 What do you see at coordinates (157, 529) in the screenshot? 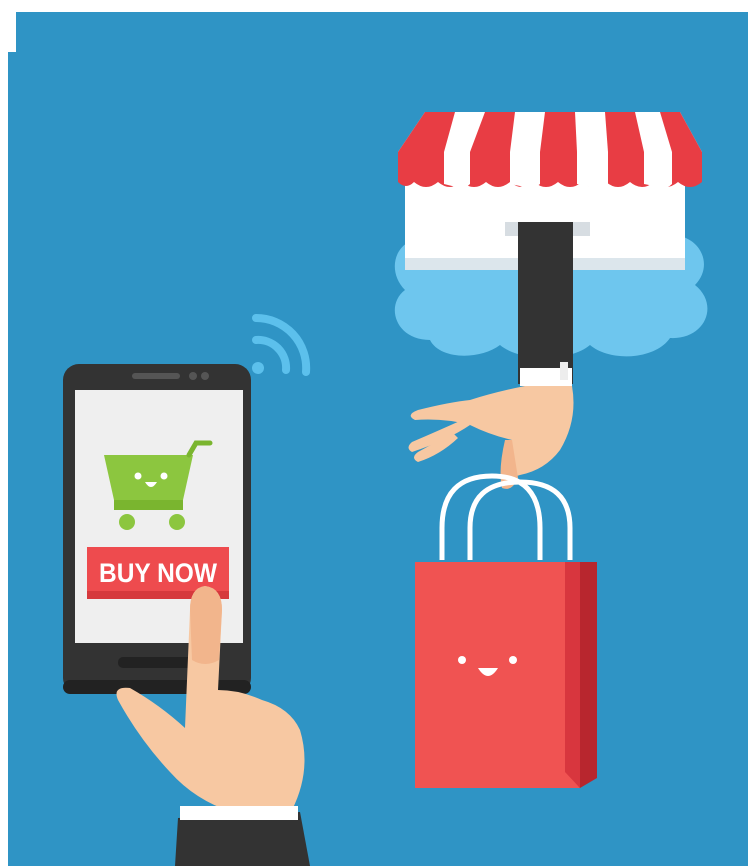
I see `smartphone: BUY NOW` at bounding box center [157, 529].